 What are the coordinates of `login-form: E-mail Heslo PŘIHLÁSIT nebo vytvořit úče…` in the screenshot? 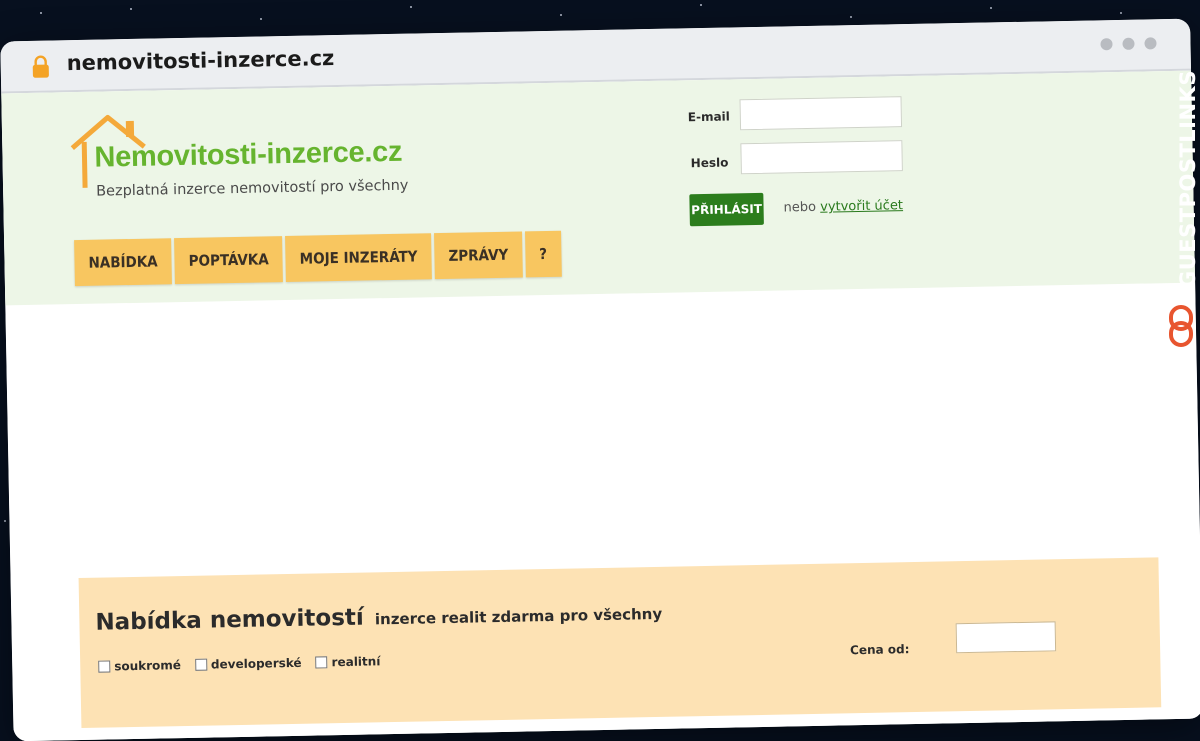 It's located at (808, 170).